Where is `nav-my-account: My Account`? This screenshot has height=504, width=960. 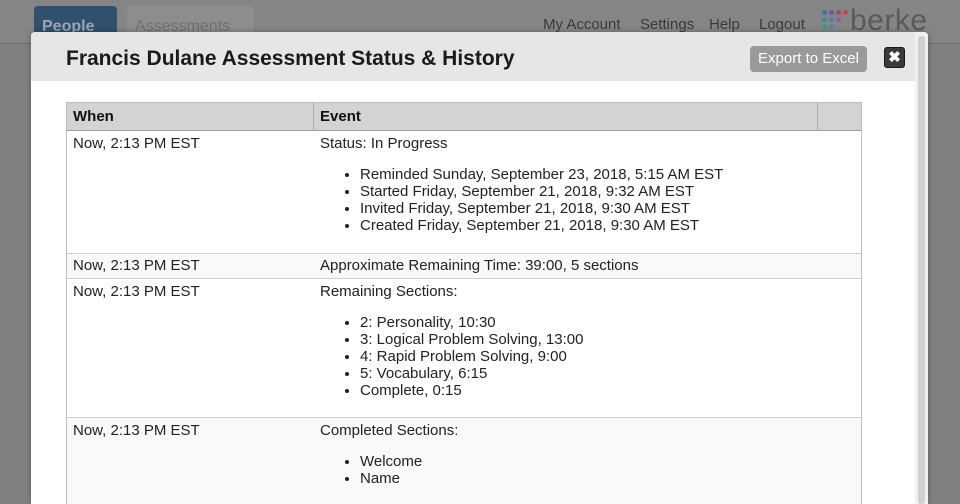
nav-my-account: My Account is located at coordinates (582, 24).